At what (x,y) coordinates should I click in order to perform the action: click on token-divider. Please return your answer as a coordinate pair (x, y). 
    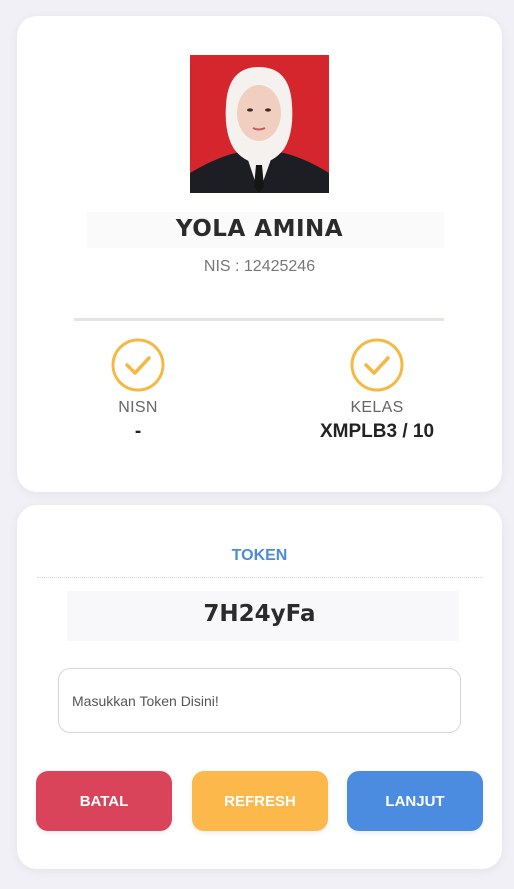
    Looking at the image, I should click on (260, 577).